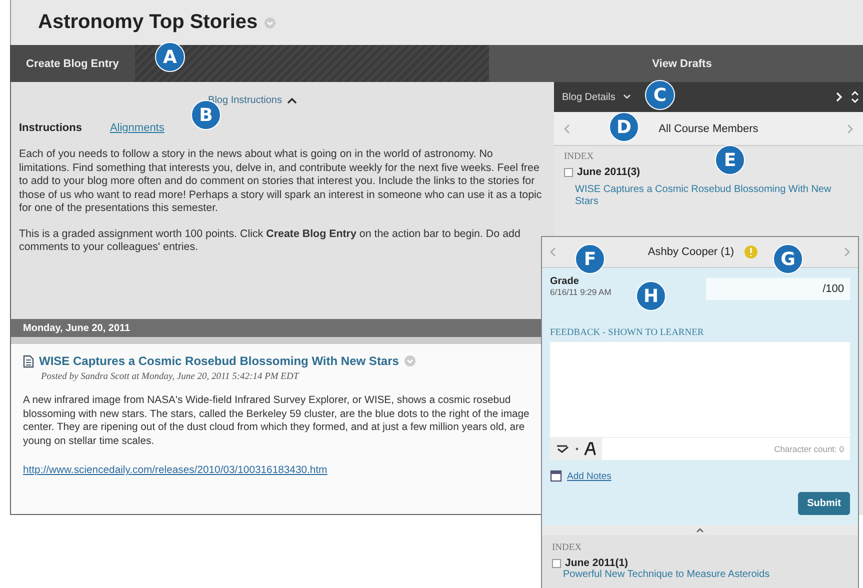 Image resolution: width=863 pixels, height=588 pixels. I want to click on editor-toolbar, so click(576, 449).